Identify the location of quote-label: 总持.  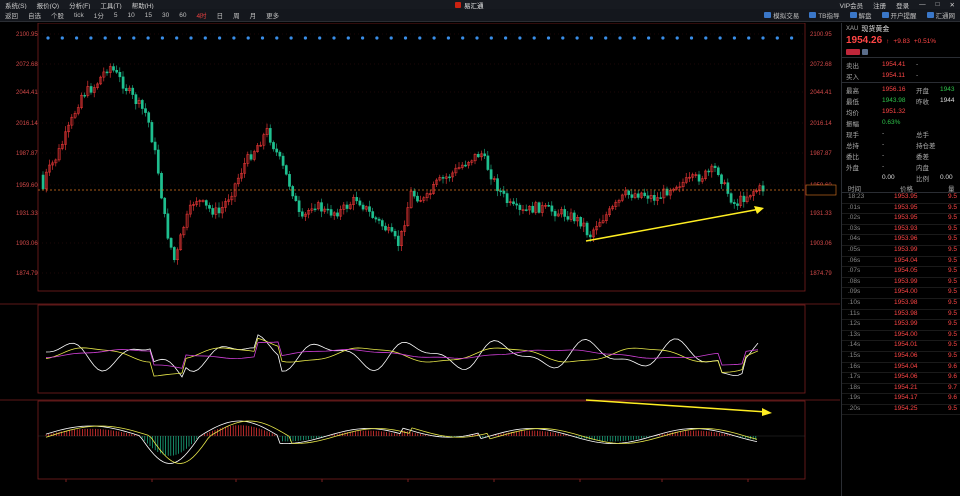
(852, 146).